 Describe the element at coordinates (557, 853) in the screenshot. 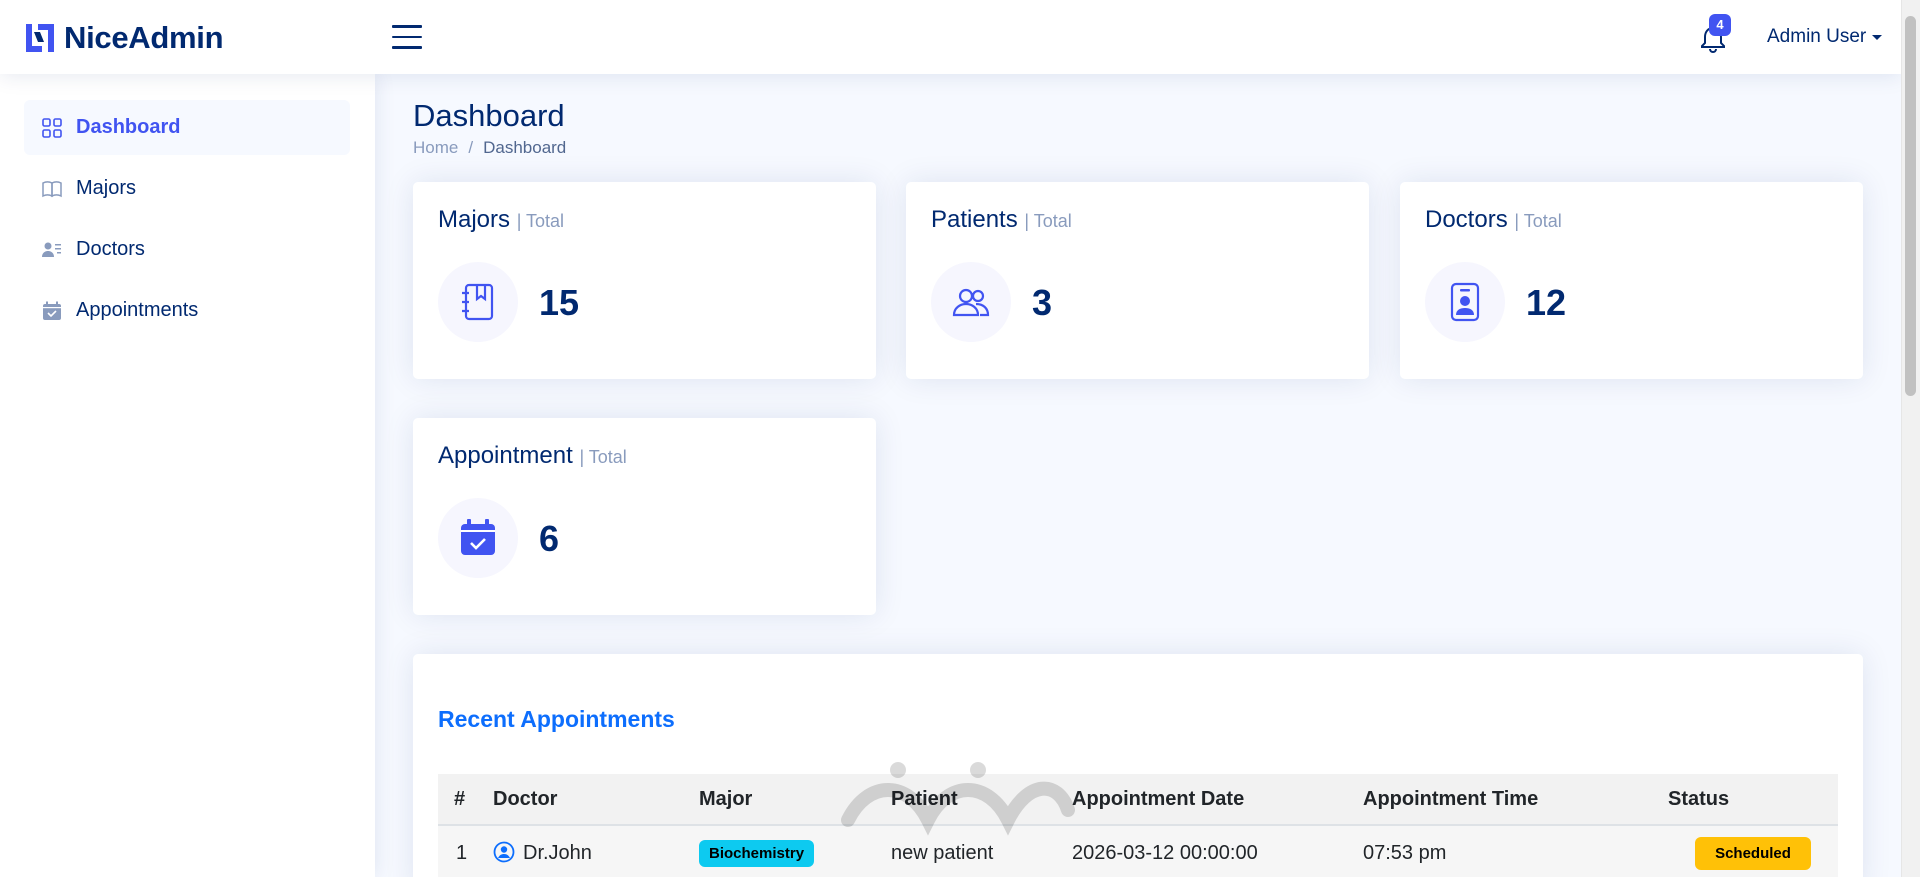

I see `doctor-name: Dr.John` at that location.